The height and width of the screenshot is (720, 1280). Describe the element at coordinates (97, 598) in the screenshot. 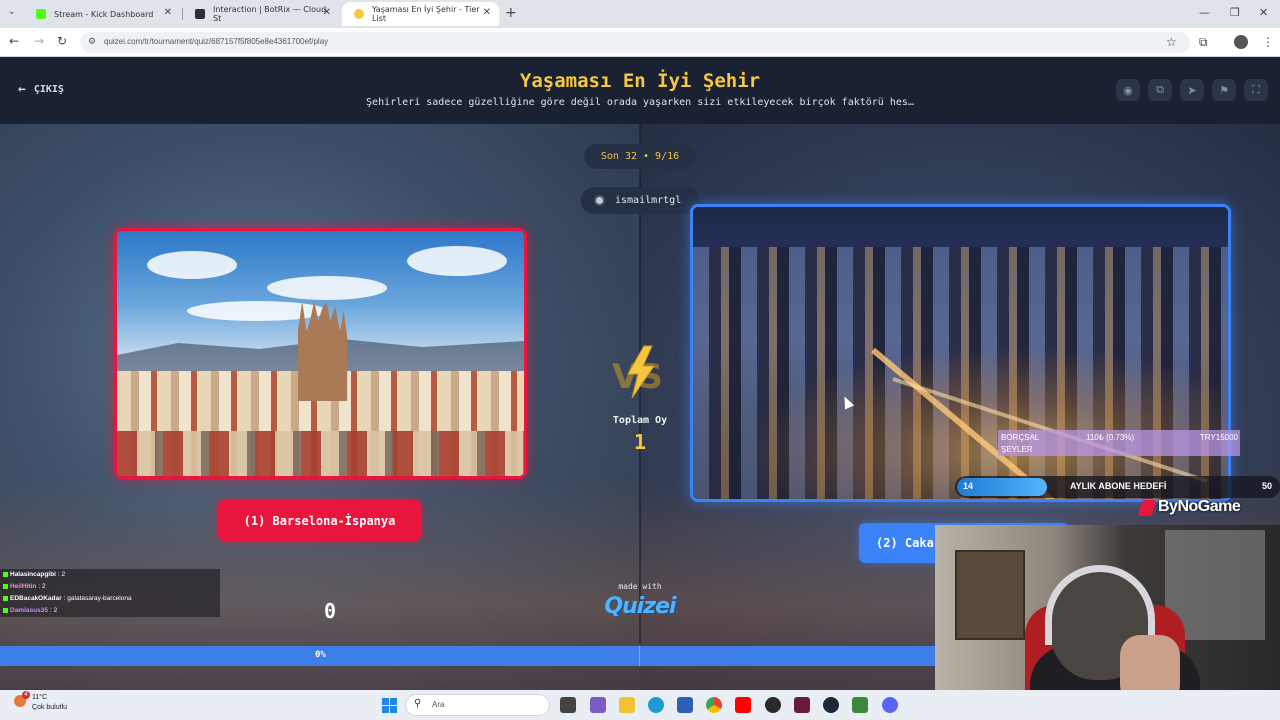

I see `chat-text: : galatasaray-barcelona` at that location.